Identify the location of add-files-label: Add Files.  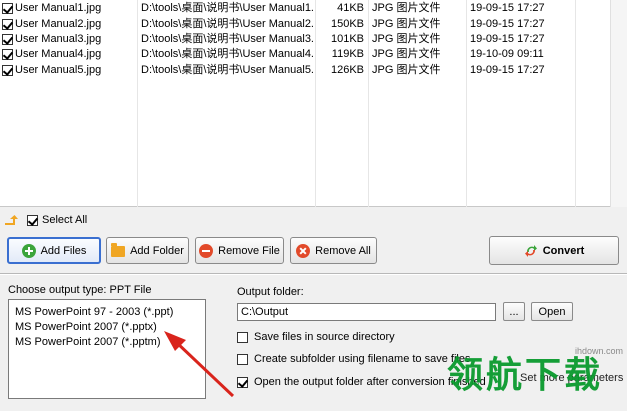
(63, 250).